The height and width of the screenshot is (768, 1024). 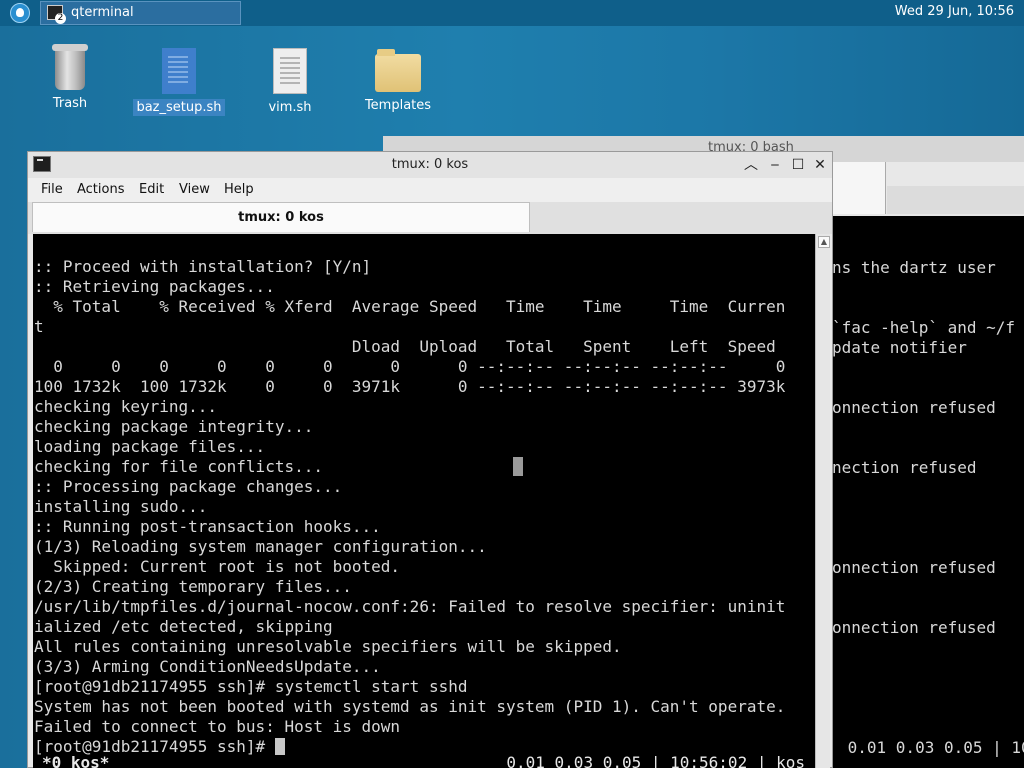 I want to click on desktop-icon-label: Trash, so click(x=70, y=103).